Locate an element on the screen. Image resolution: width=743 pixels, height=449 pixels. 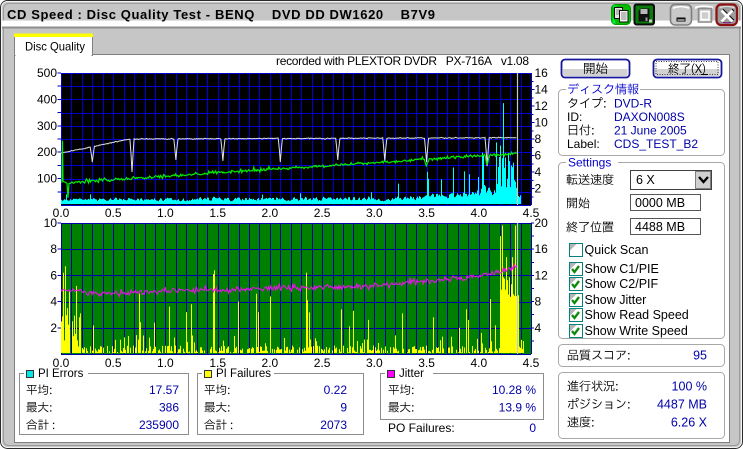
svg-text: Show Read Speed is located at coordinates (637, 315).